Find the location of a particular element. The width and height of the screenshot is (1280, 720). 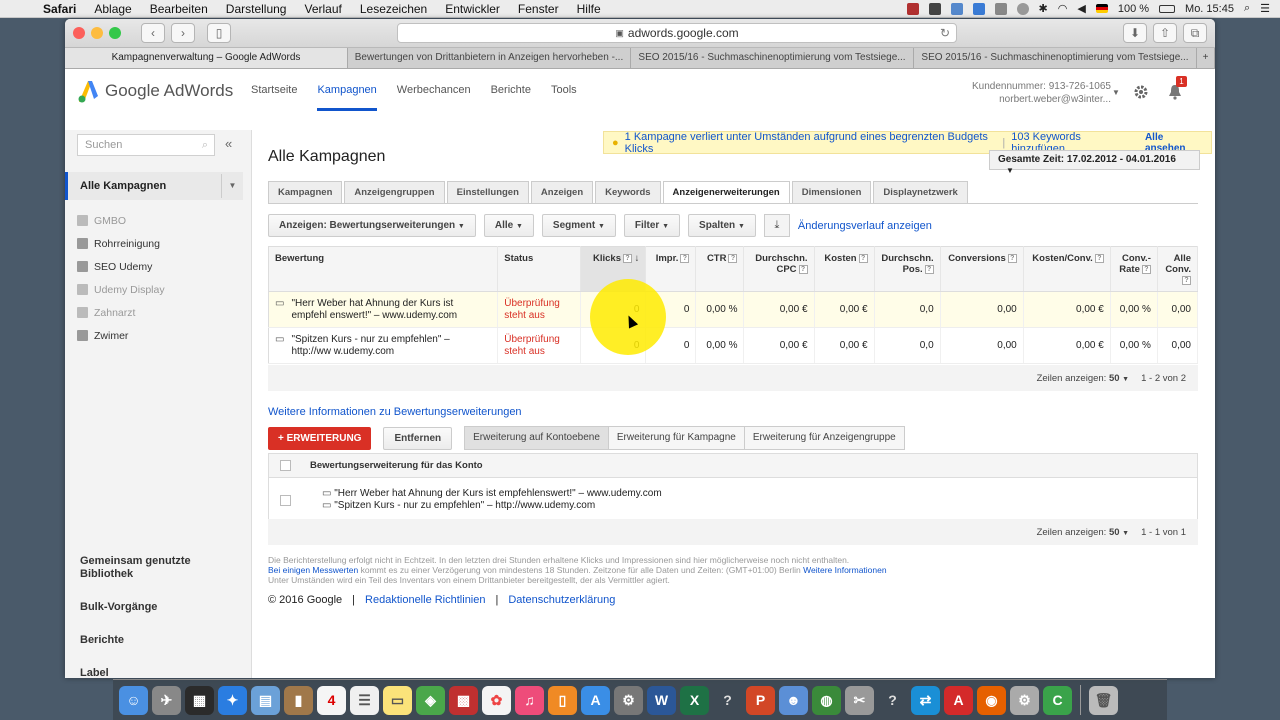

col-kosten: Kosten? is located at coordinates (844, 269).